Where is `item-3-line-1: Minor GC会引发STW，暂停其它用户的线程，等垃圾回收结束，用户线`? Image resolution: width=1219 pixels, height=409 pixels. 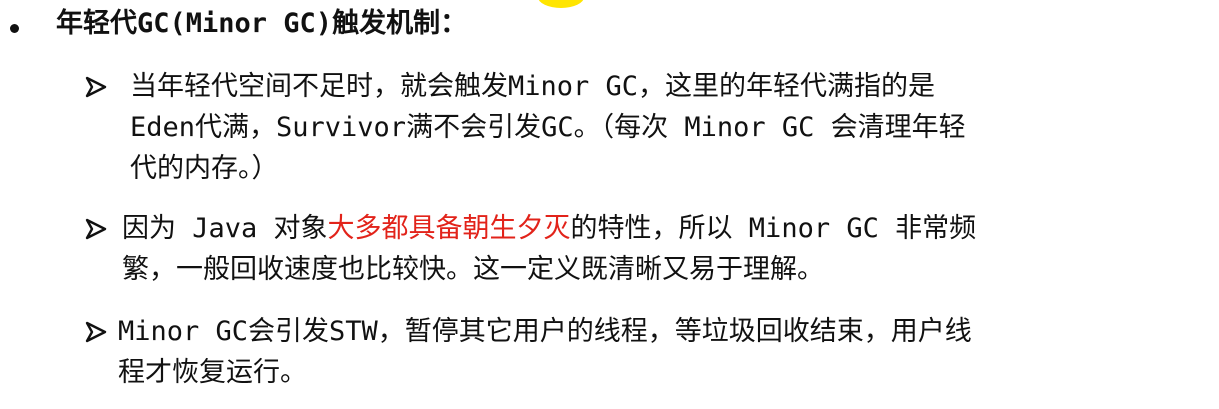 item-3-line-1: Minor GC会引发STW，暂停其它用户的线程，等垃圾回收结束，用户线 is located at coordinates (545, 331).